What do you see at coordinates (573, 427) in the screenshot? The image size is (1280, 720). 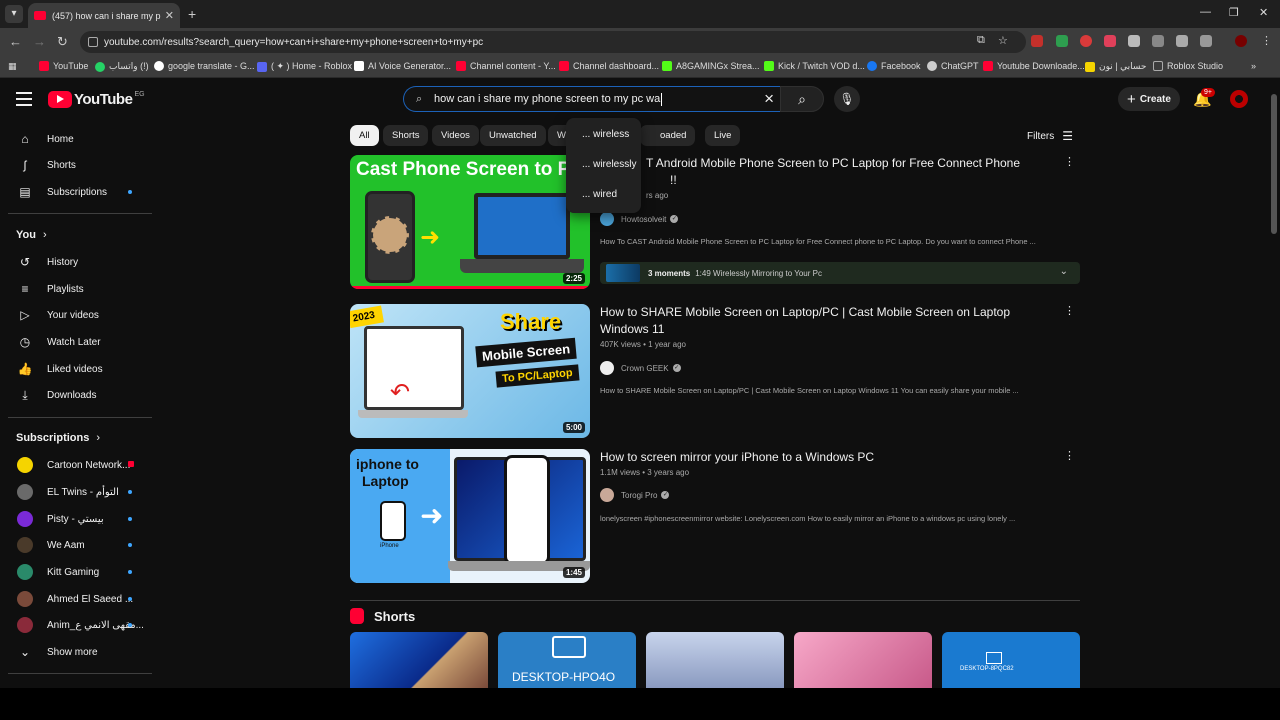 I see `video-duration: 5:00` at bounding box center [573, 427].